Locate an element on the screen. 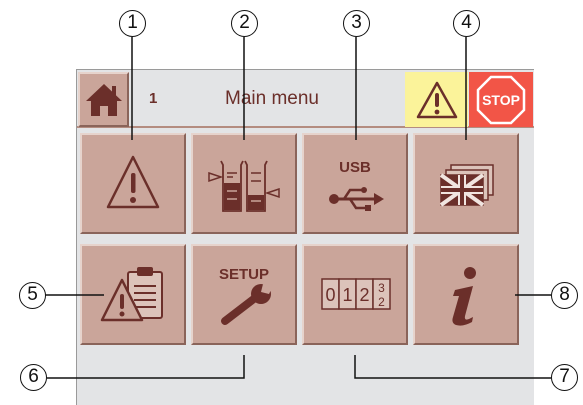  callout-5: 5 is located at coordinates (32, 295).